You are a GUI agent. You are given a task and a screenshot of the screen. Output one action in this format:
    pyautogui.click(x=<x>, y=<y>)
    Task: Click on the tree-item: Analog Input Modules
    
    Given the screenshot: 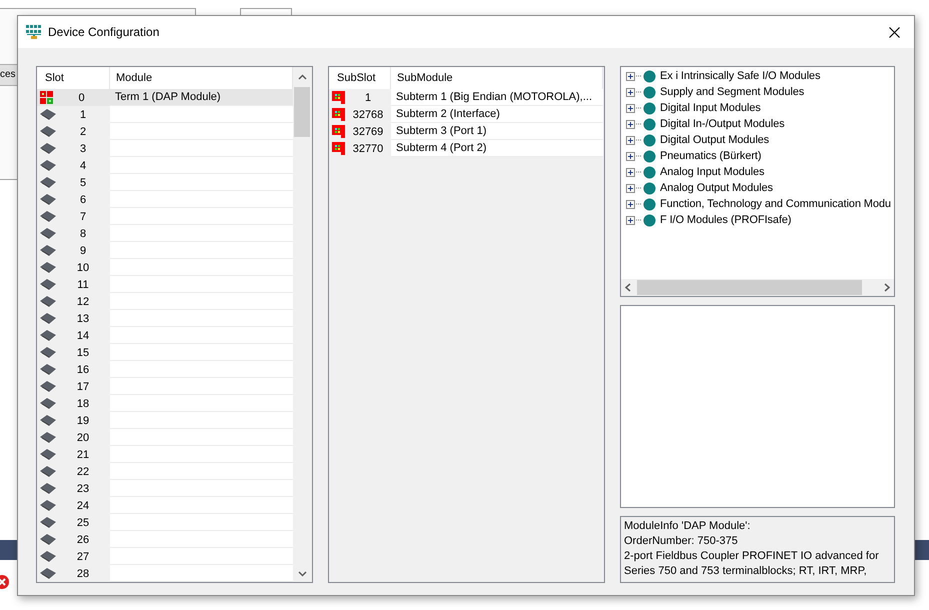 What is the action you would take?
    pyautogui.click(x=712, y=172)
    